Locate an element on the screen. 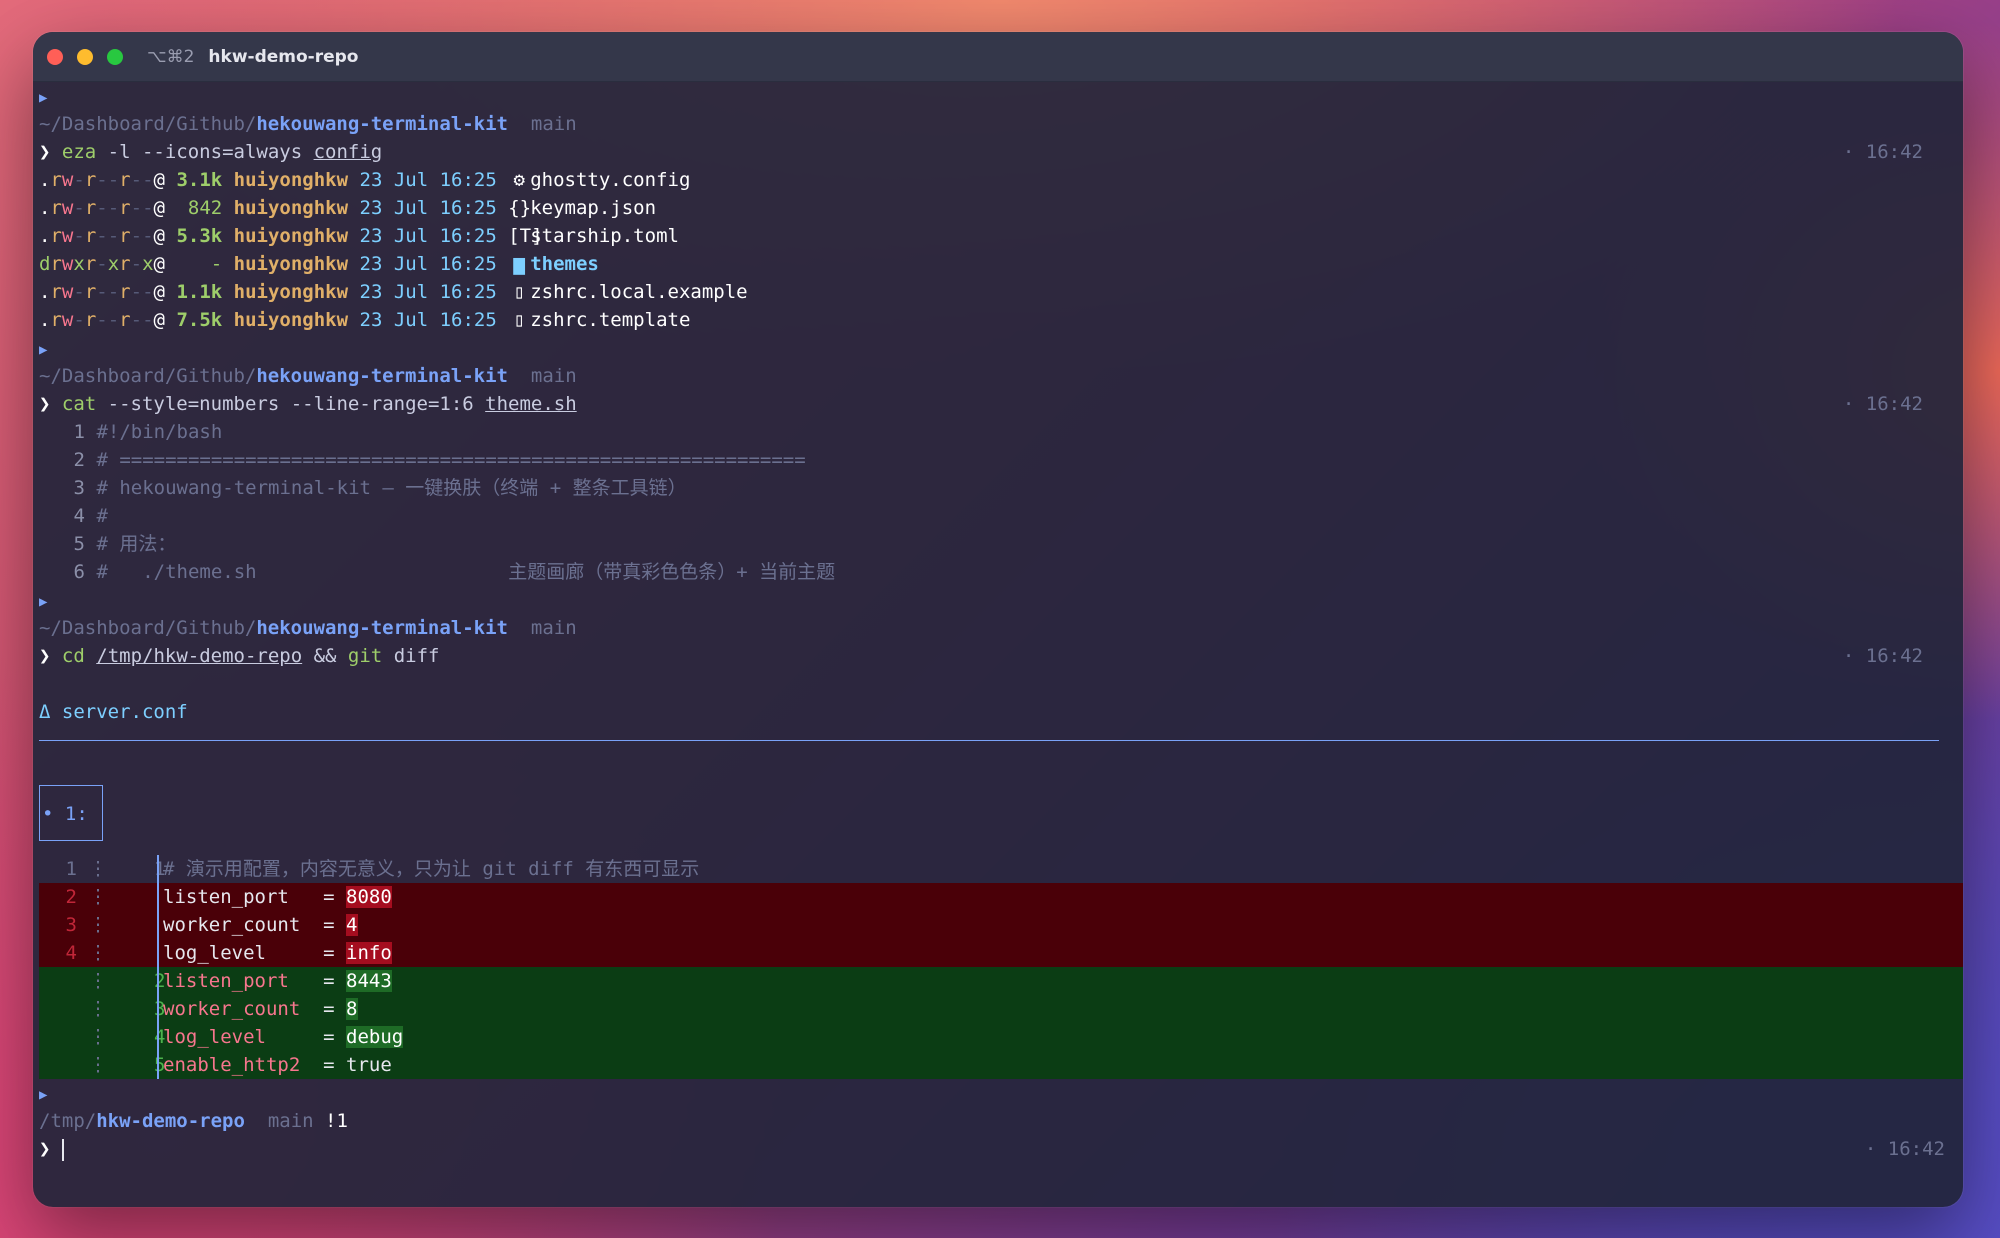  config-value: true is located at coordinates (369, 1065).